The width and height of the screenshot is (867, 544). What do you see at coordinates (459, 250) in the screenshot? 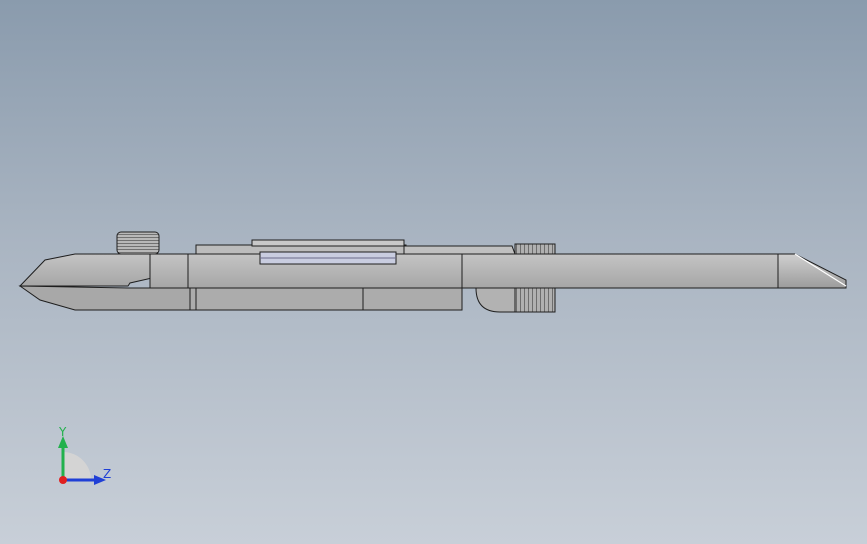
I see `top-right-step` at bounding box center [459, 250].